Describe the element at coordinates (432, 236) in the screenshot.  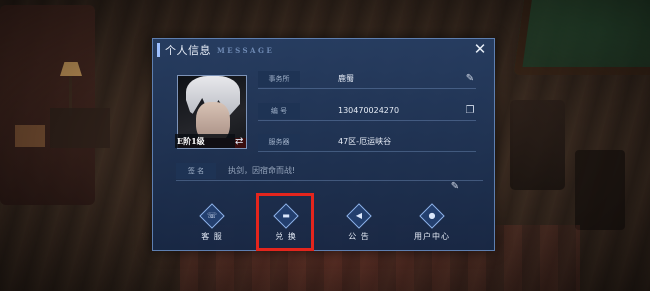
I see `user-center-label: 用户中心` at that location.